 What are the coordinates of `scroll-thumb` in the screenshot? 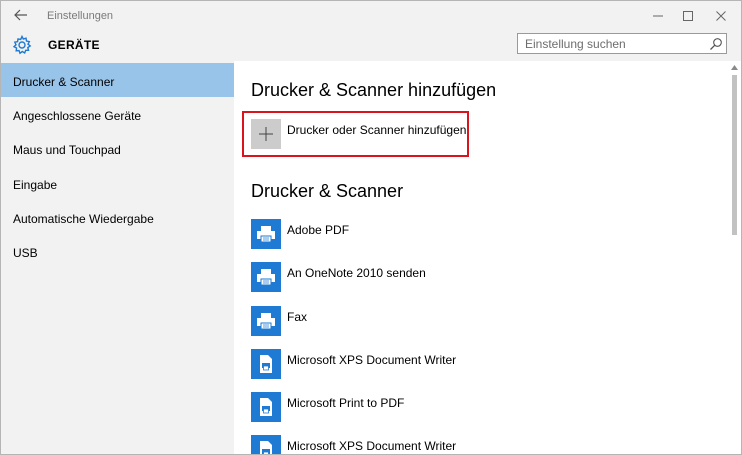 It's located at (734, 155).